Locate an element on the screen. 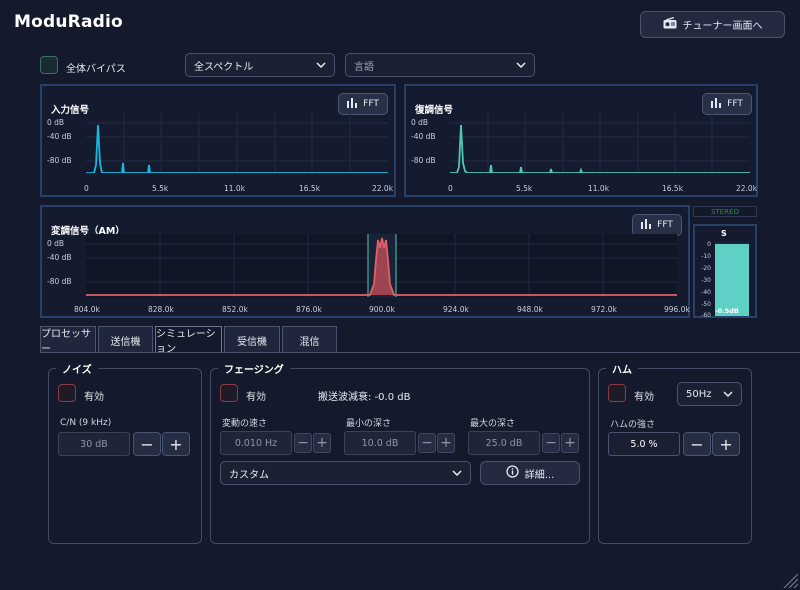  x-tick: 828.0k is located at coordinates (161, 309).